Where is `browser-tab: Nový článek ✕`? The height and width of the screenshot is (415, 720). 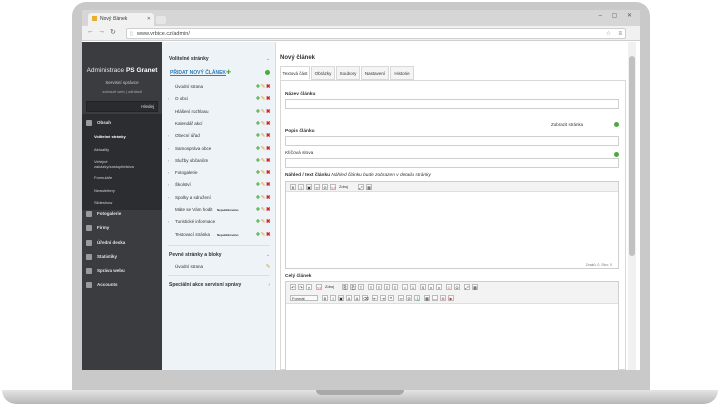
browser-tab: Nový článek ✕ is located at coordinates (121, 19).